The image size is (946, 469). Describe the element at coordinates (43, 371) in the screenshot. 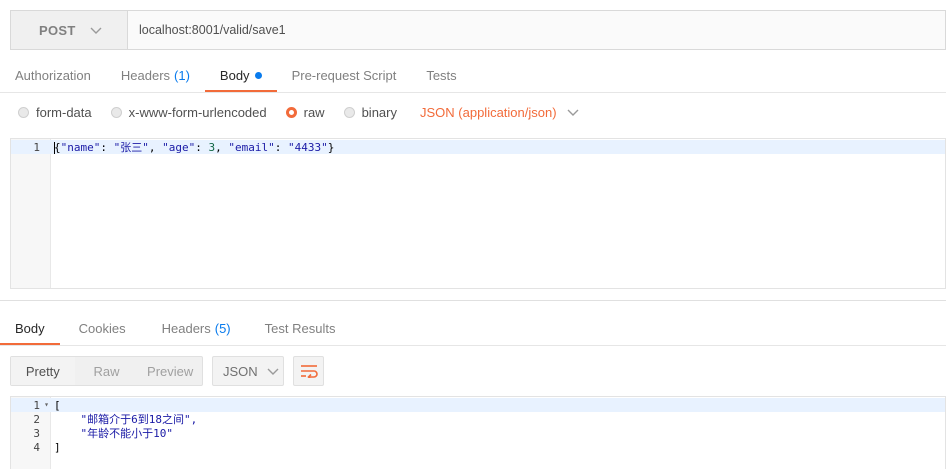

I see `pretty-button: Pretty` at that location.